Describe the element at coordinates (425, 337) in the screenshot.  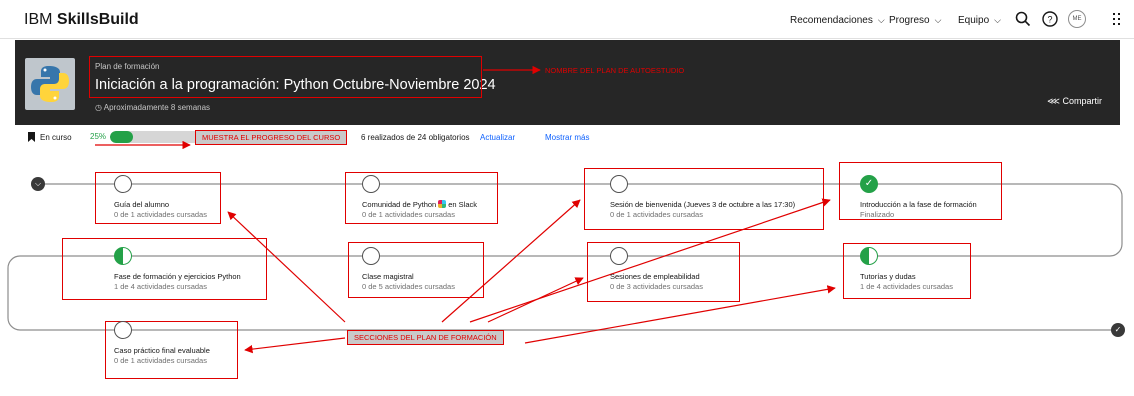
I see `annotation-sections: SECCIONES DEL PLAN DE FORMACIÓN` at that location.